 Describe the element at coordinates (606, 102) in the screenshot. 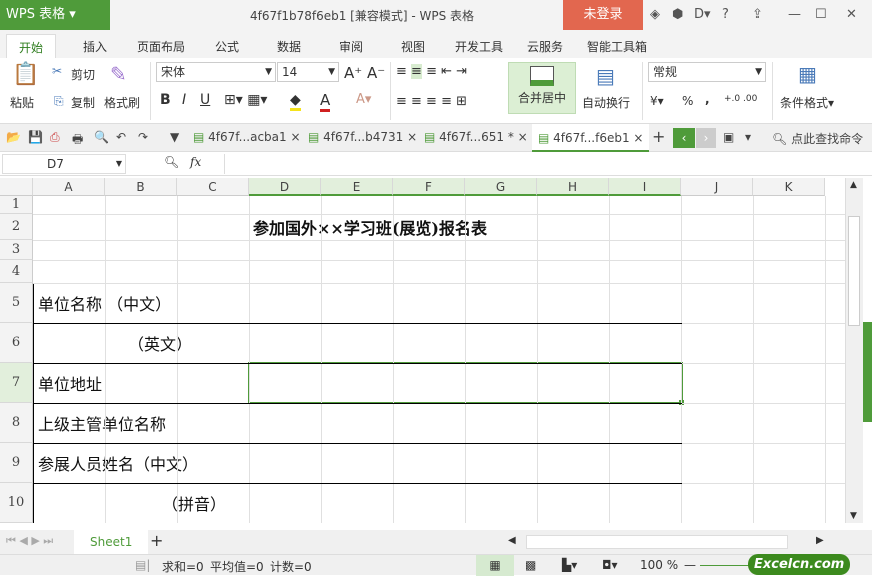

I see `wrap-text-button: 自动换行` at that location.